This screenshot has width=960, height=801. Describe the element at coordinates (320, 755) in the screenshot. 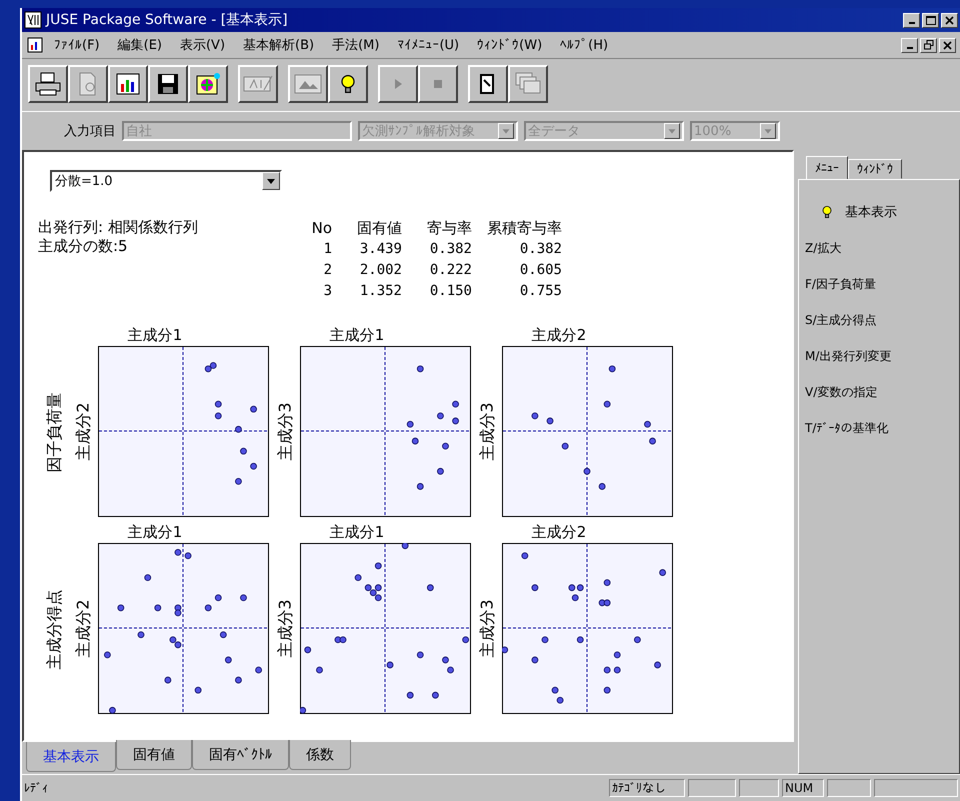

I see `tab: 係数` at that location.